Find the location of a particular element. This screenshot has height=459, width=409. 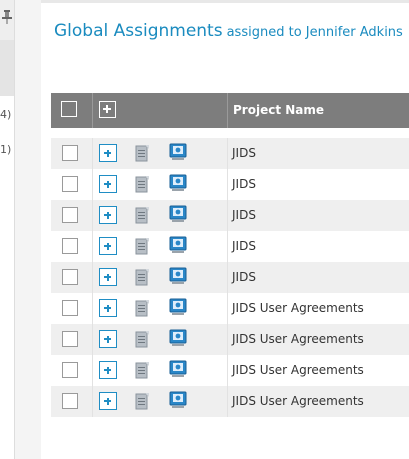

page-title: Global Assignments is located at coordinates (138, 31).